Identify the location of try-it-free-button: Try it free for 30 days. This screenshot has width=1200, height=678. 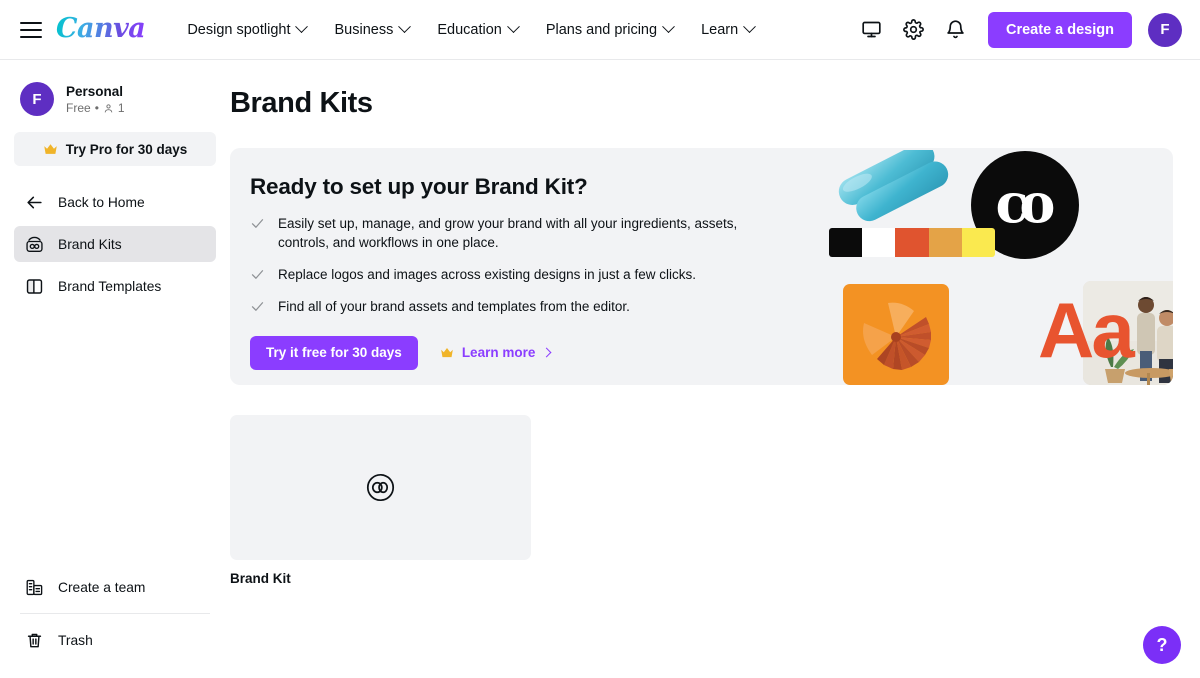
(334, 352).